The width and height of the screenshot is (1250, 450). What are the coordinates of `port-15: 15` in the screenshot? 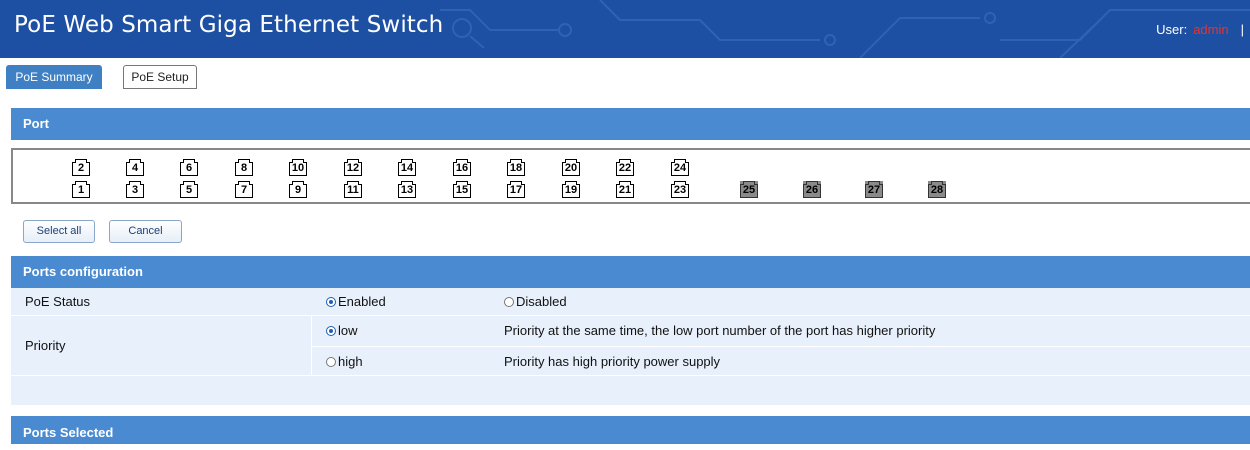 It's located at (462, 189).